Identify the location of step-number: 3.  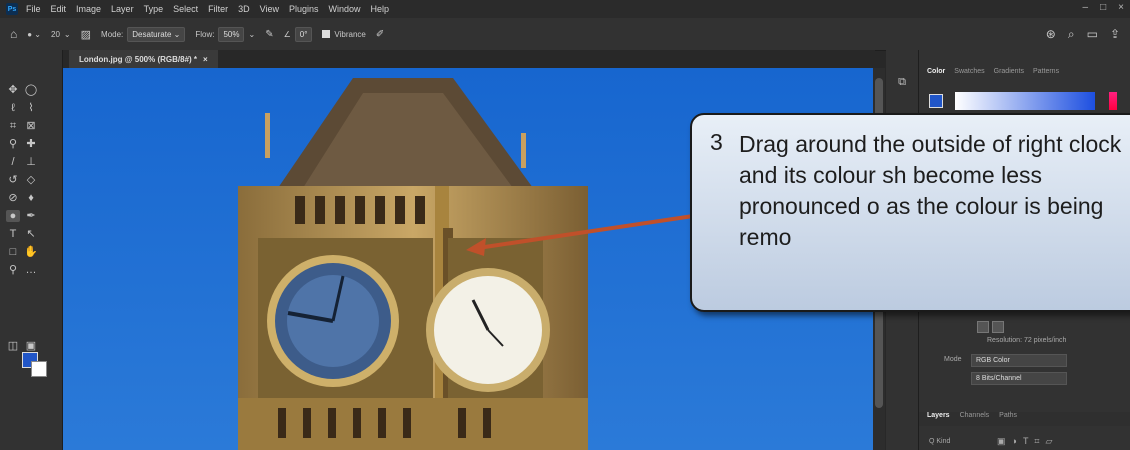
(716, 142).